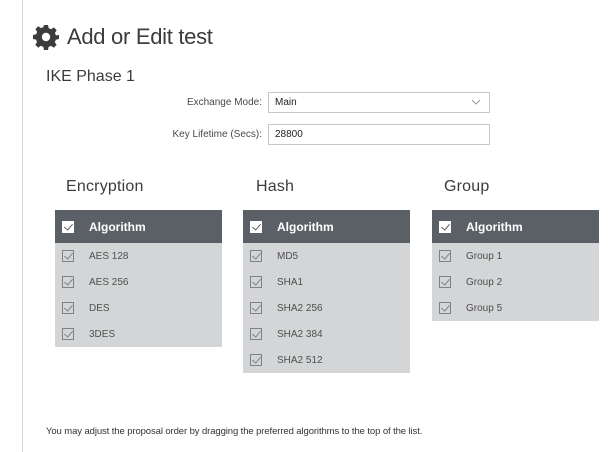 The width and height of the screenshot is (613, 452). Describe the element at coordinates (46, 37) in the screenshot. I see `gear-icon` at that location.